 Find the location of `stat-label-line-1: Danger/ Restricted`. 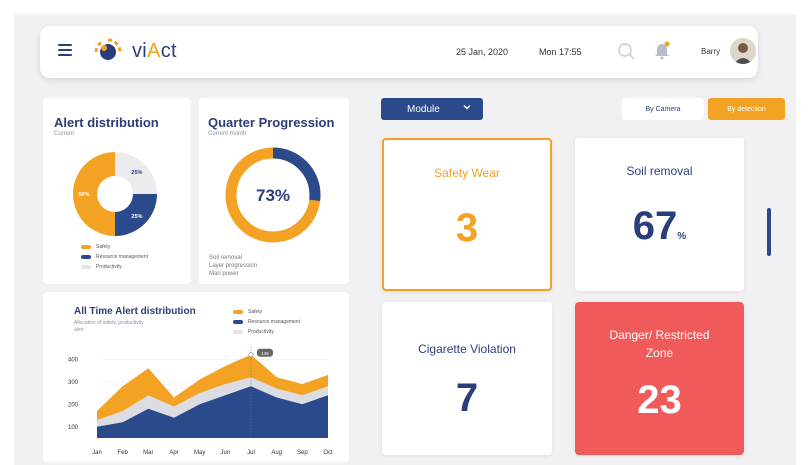

stat-label-line-1: Danger/ Restricted is located at coordinates (659, 335).